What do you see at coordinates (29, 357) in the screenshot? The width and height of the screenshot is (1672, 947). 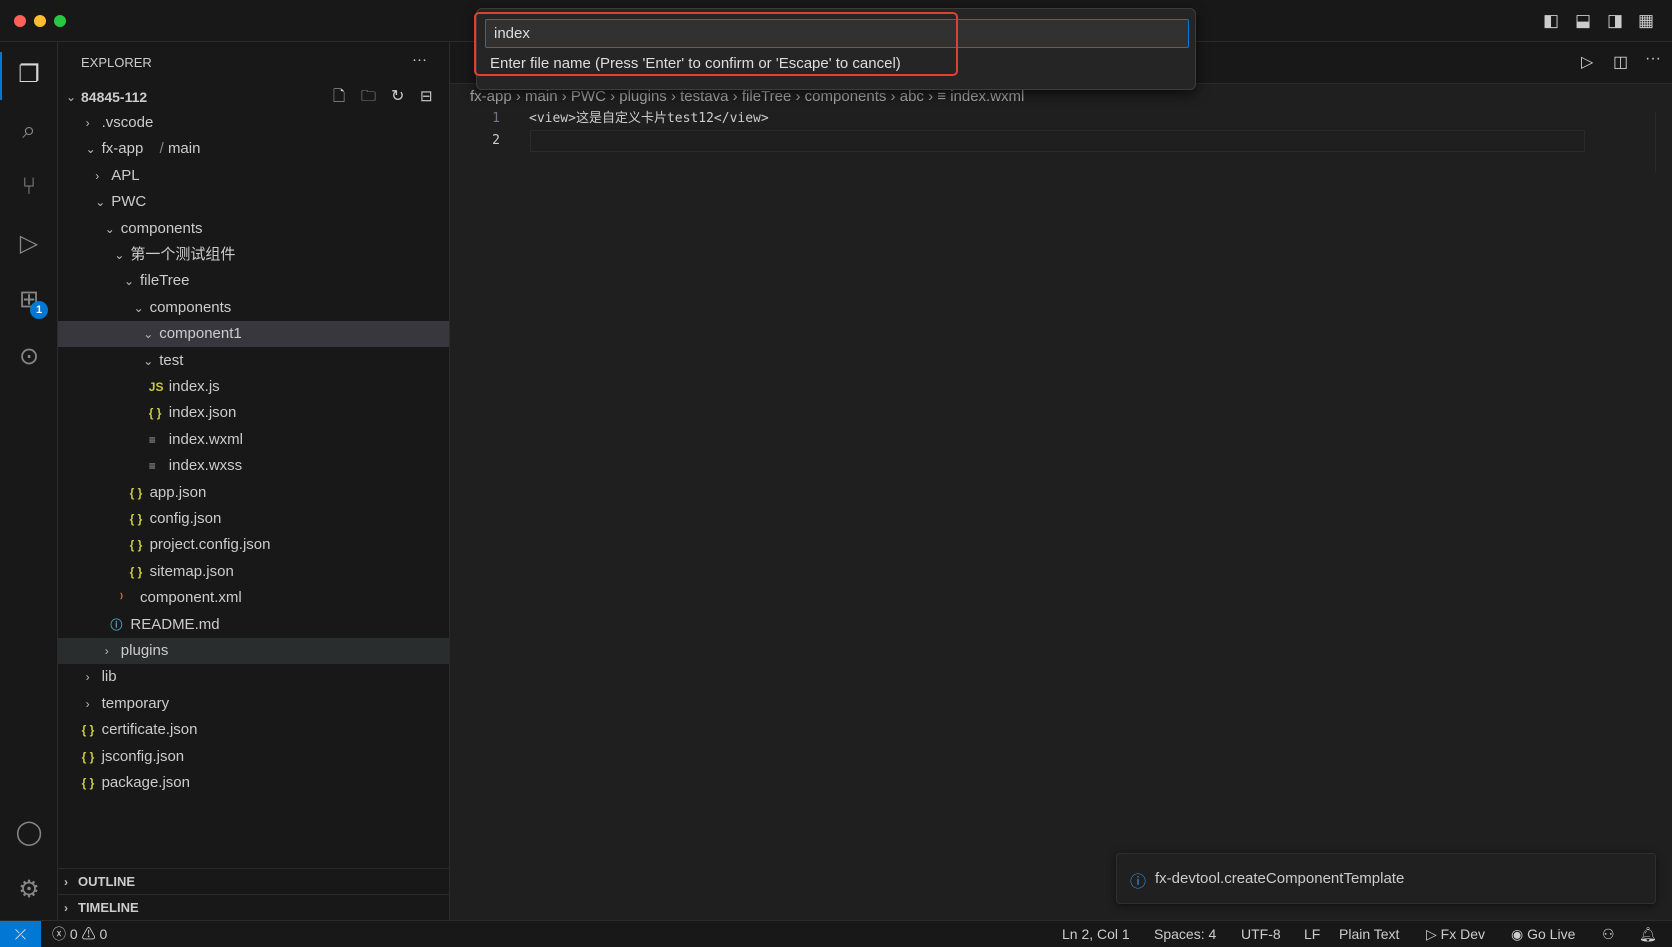 I see `git-graph-icon: ⊙` at bounding box center [29, 357].